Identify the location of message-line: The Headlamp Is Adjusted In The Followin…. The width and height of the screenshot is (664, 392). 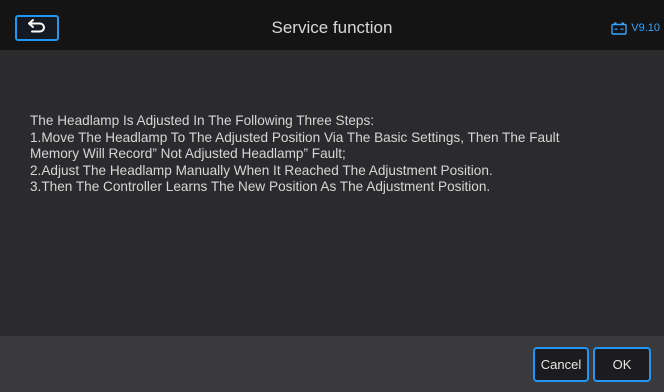
(202, 120).